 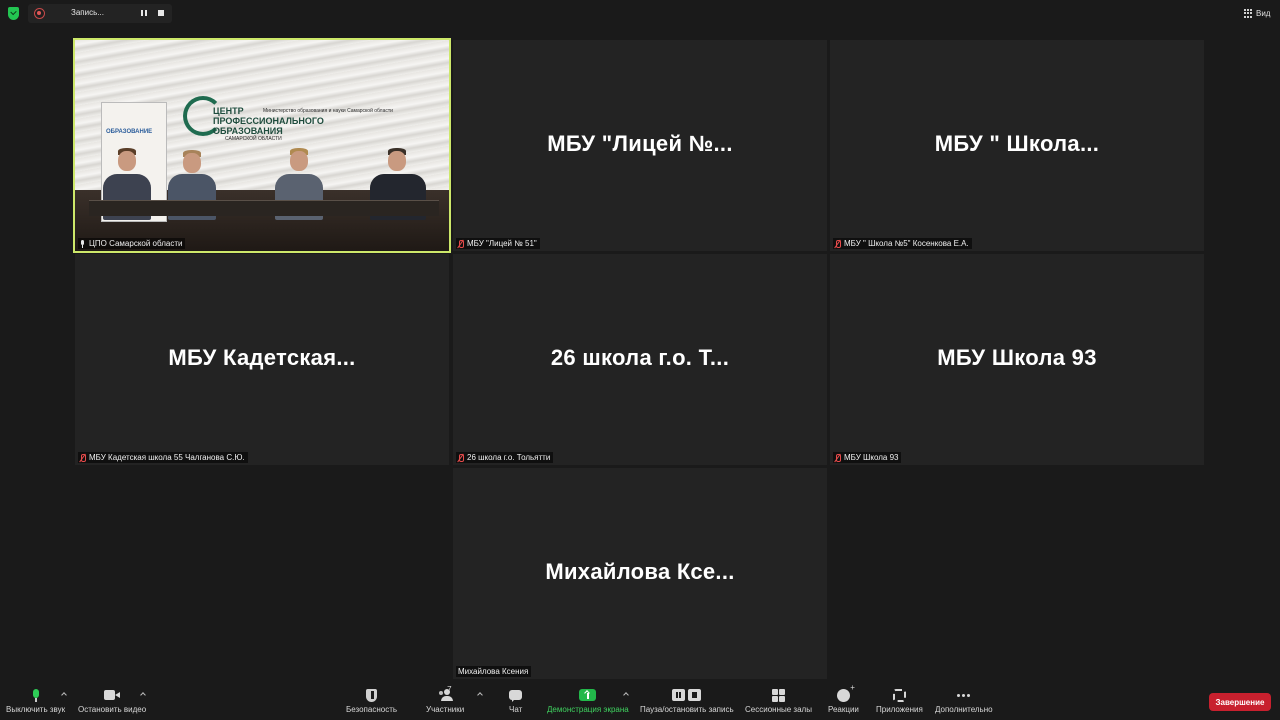 What do you see at coordinates (516, 696) in the screenshot?
I see `chat-icon` at bounding box center [516, 696].